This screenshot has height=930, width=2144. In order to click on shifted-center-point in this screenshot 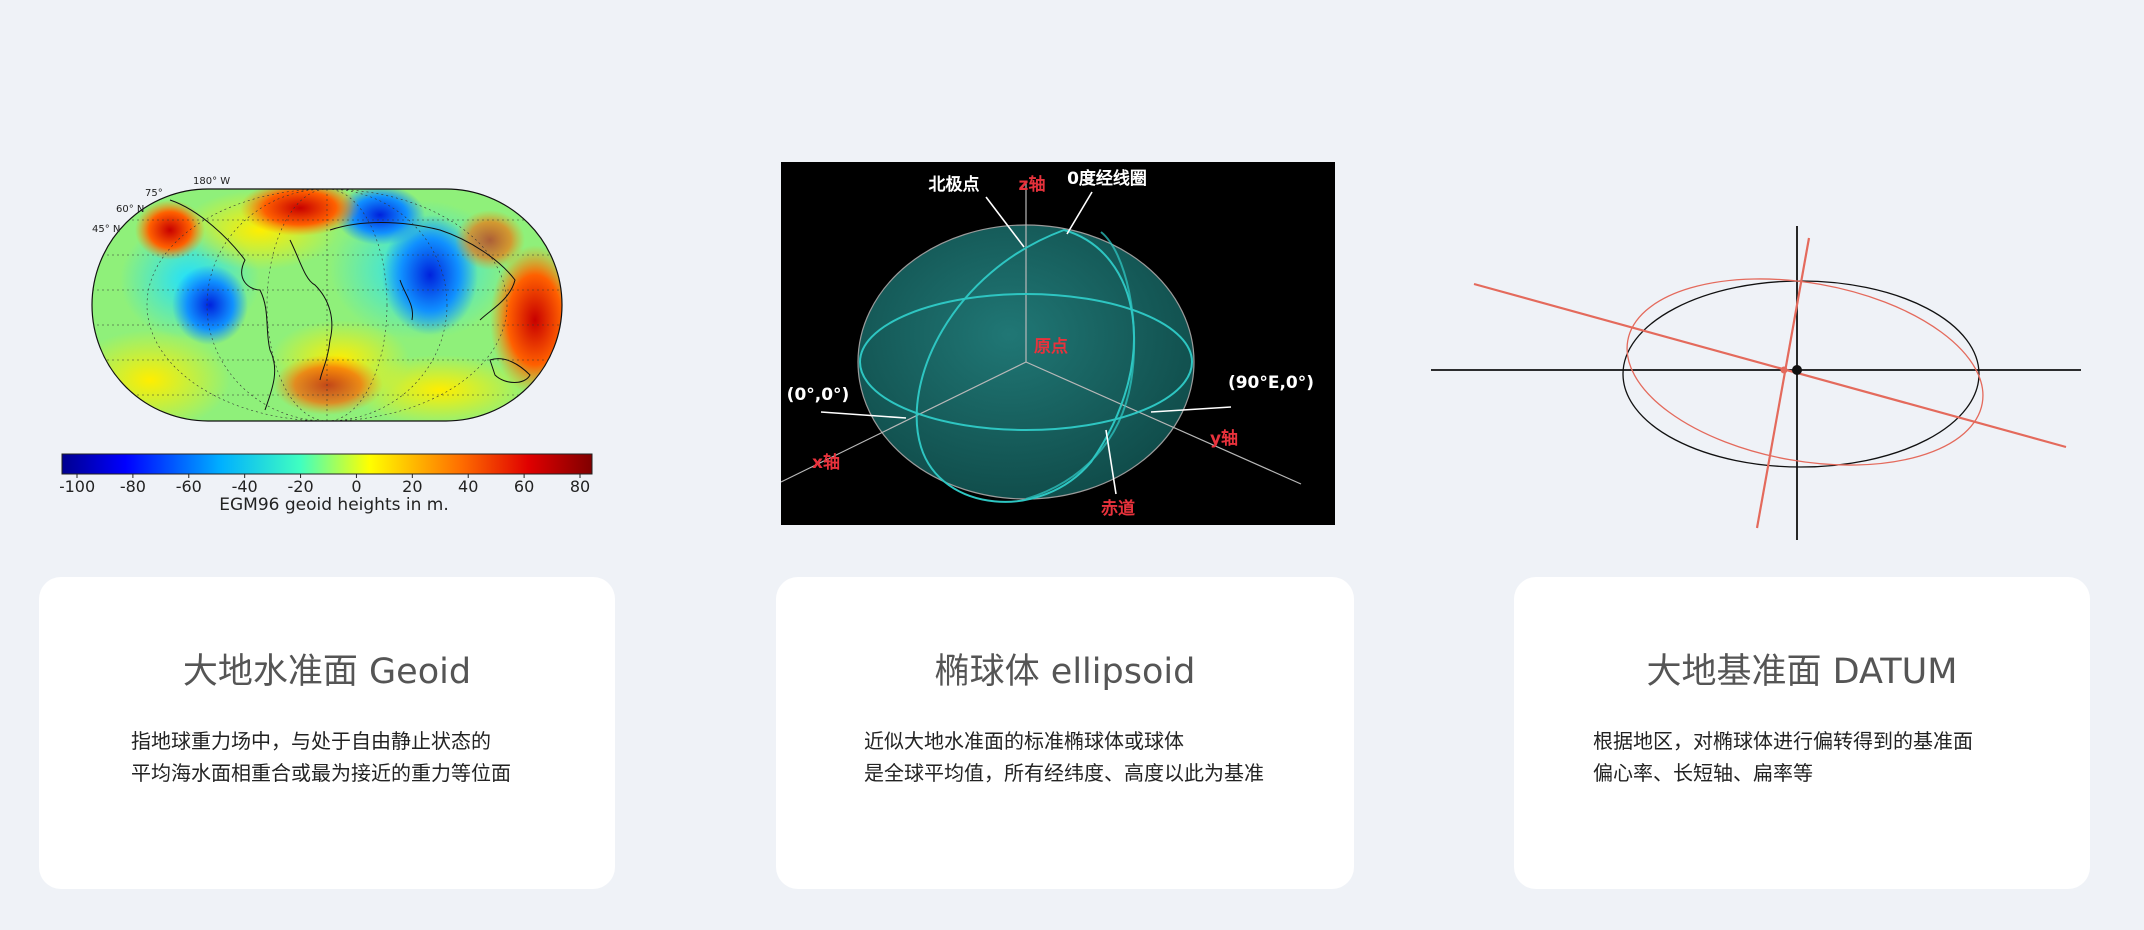, I will do `click(1784, 370)`.